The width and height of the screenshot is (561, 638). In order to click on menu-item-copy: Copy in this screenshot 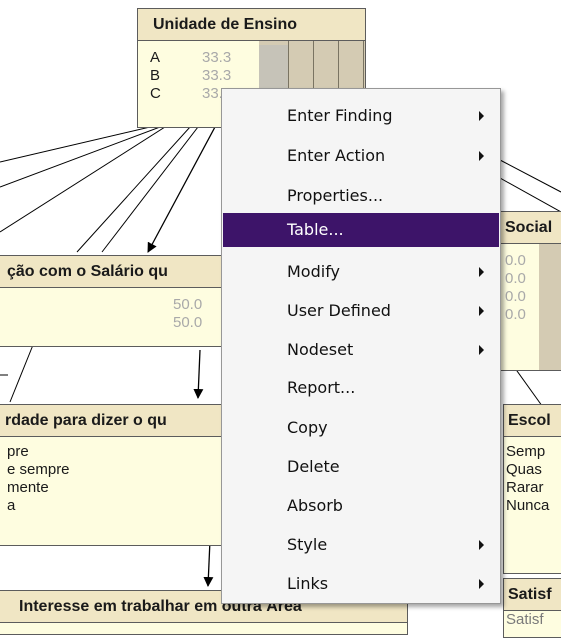, I will do `click(361, 428)`.